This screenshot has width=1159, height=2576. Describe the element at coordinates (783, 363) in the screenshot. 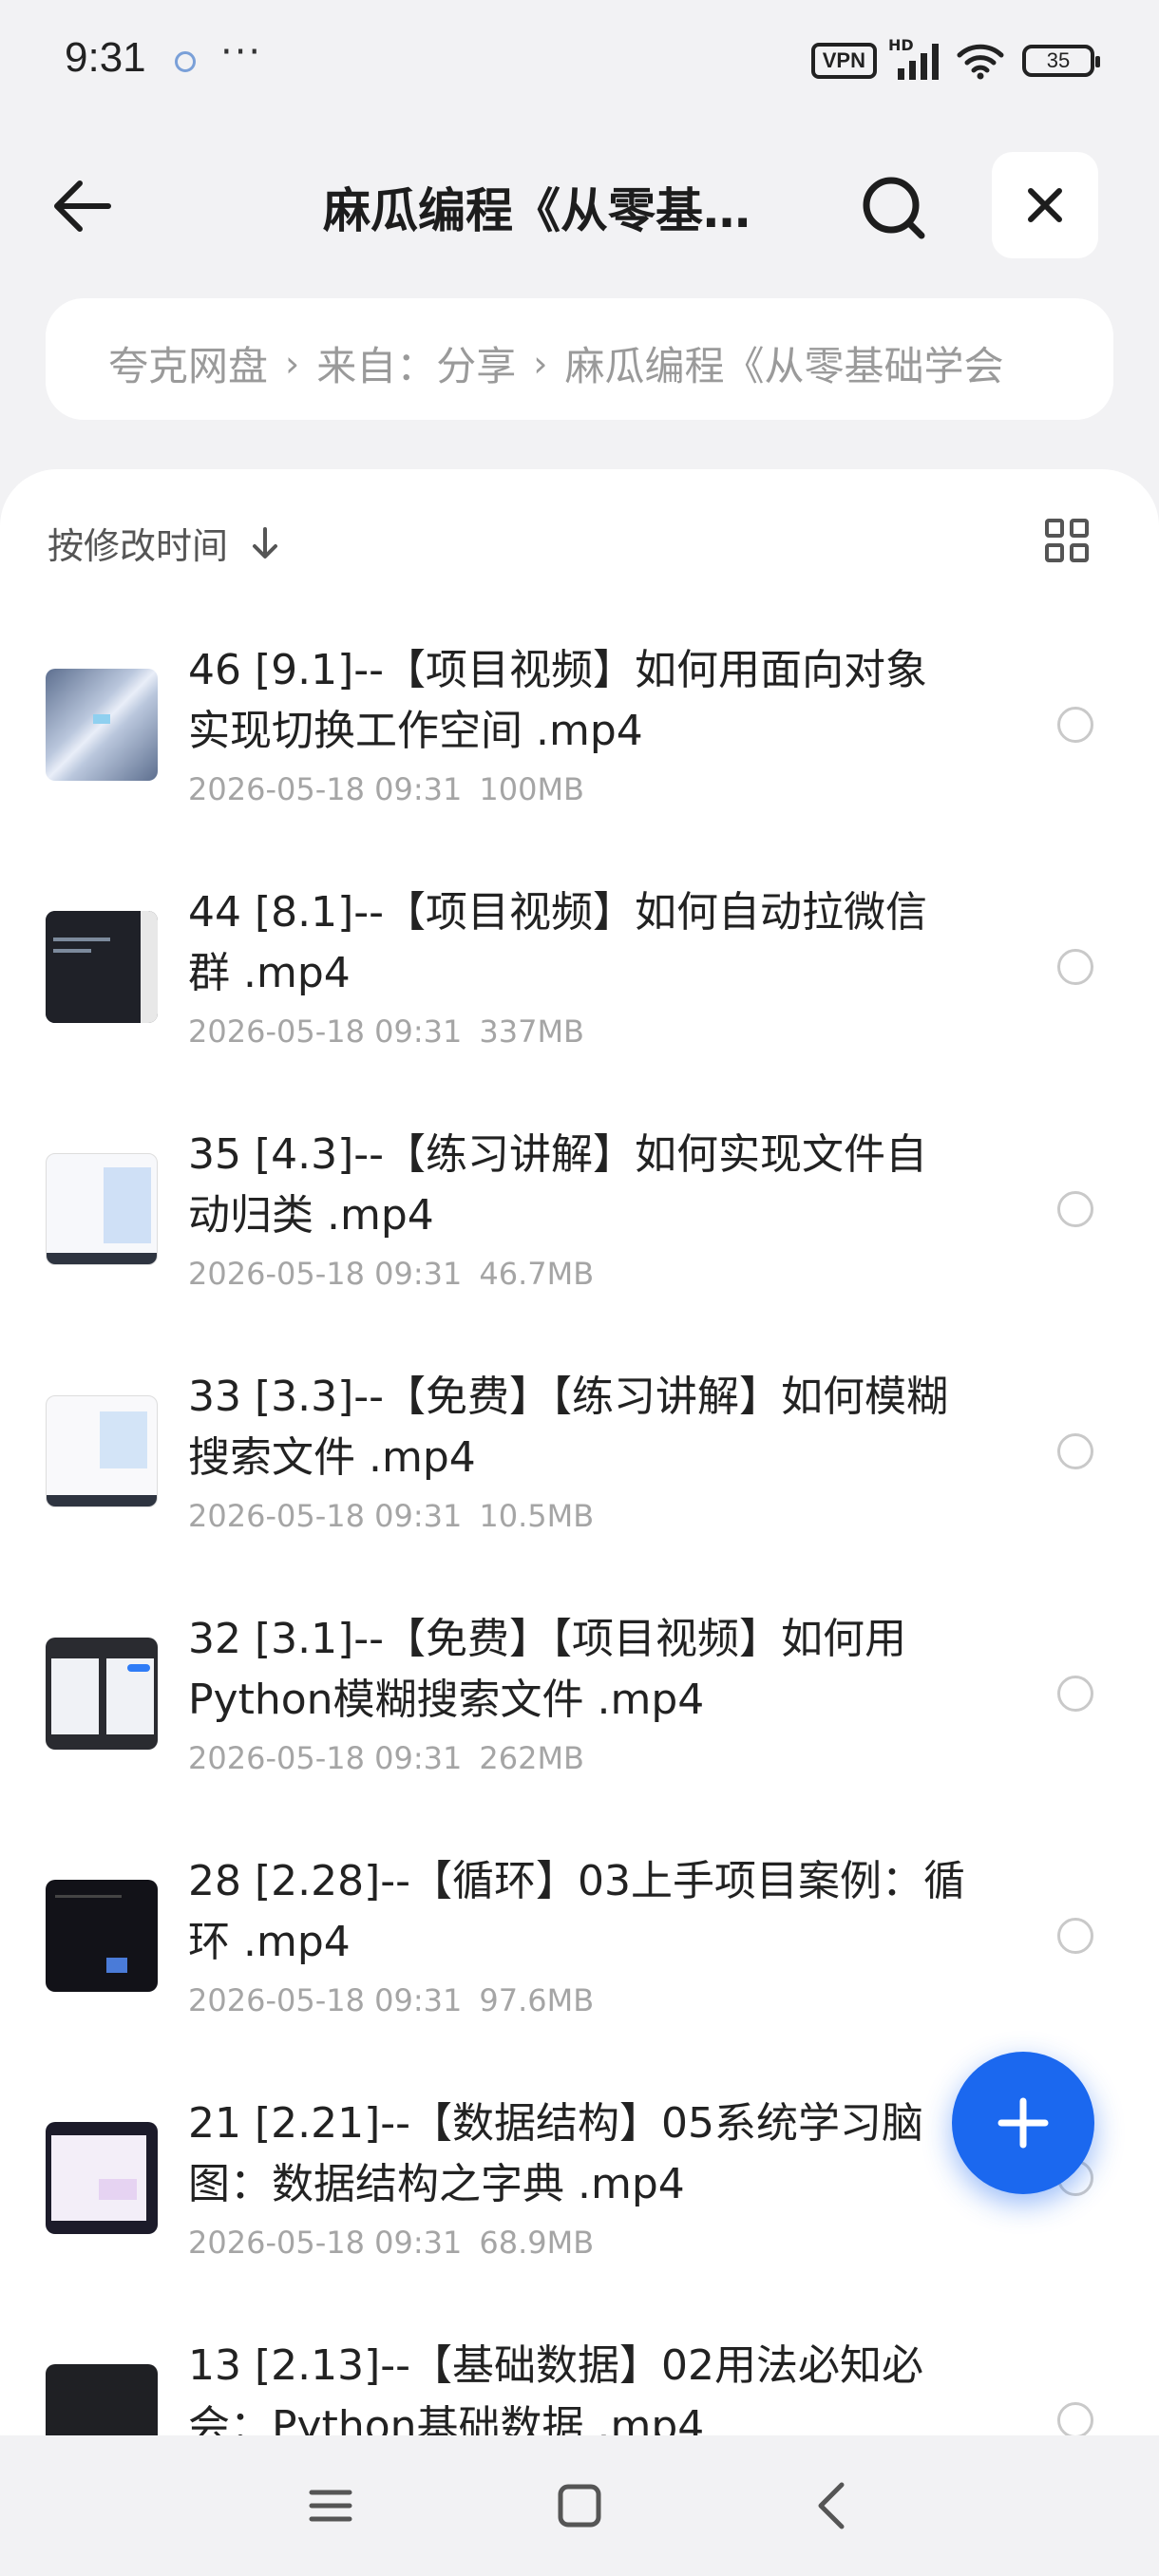

I see `breadcrumb-item-current: 麻瓜编程《从零基础学会` at that location.